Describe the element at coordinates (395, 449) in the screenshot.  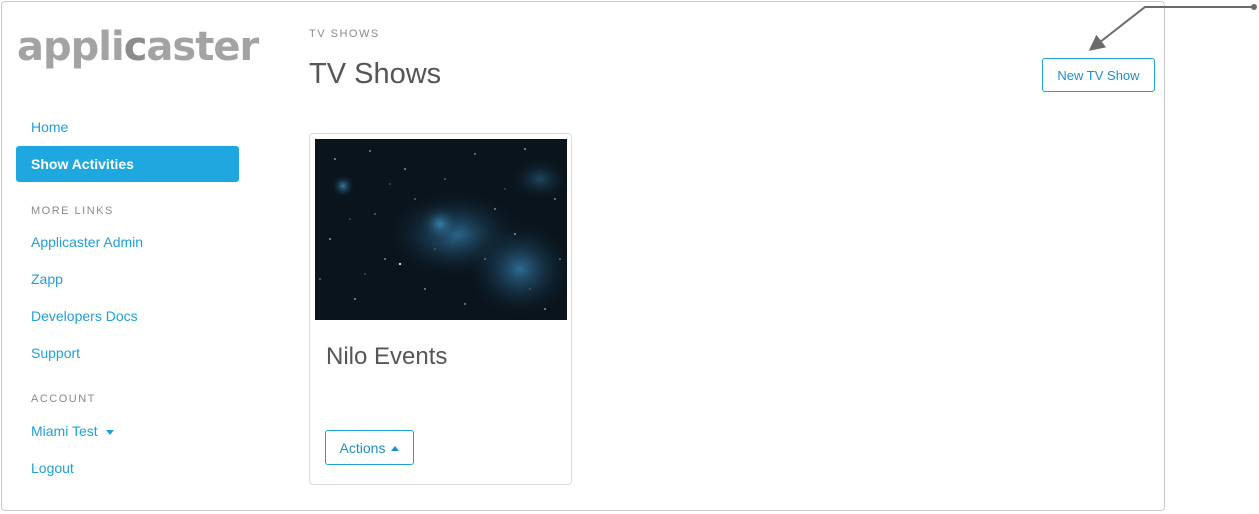
I see `caret-up-icon` at that location.